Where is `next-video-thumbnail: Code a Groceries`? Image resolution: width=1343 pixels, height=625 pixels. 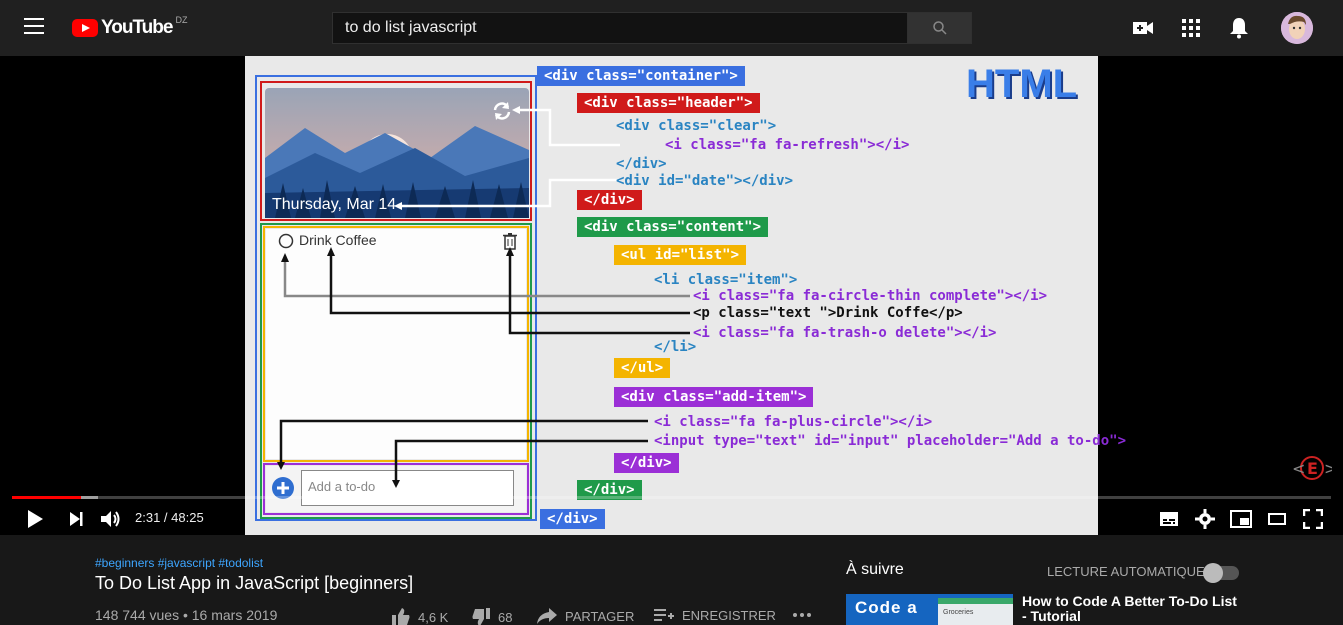
next-video-thumbnail: Code a Groceries is located at coordinates (929, 609).